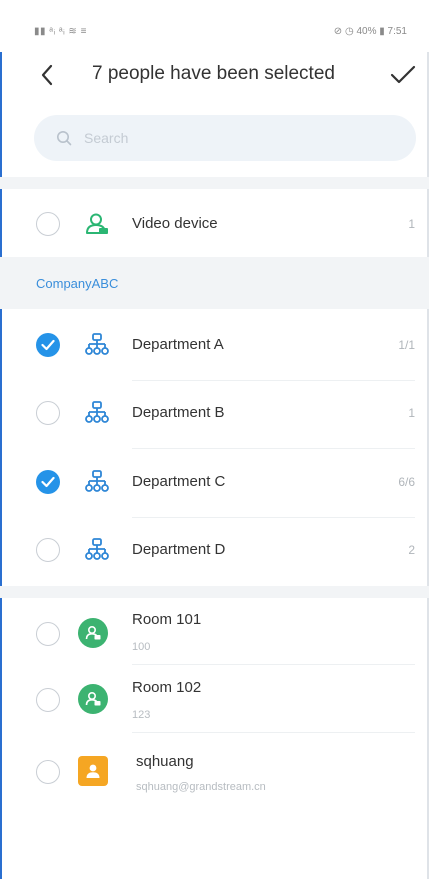 The width and height of the screenshot is (429, 879). I want to click on confirm-button, so click(403, 75).